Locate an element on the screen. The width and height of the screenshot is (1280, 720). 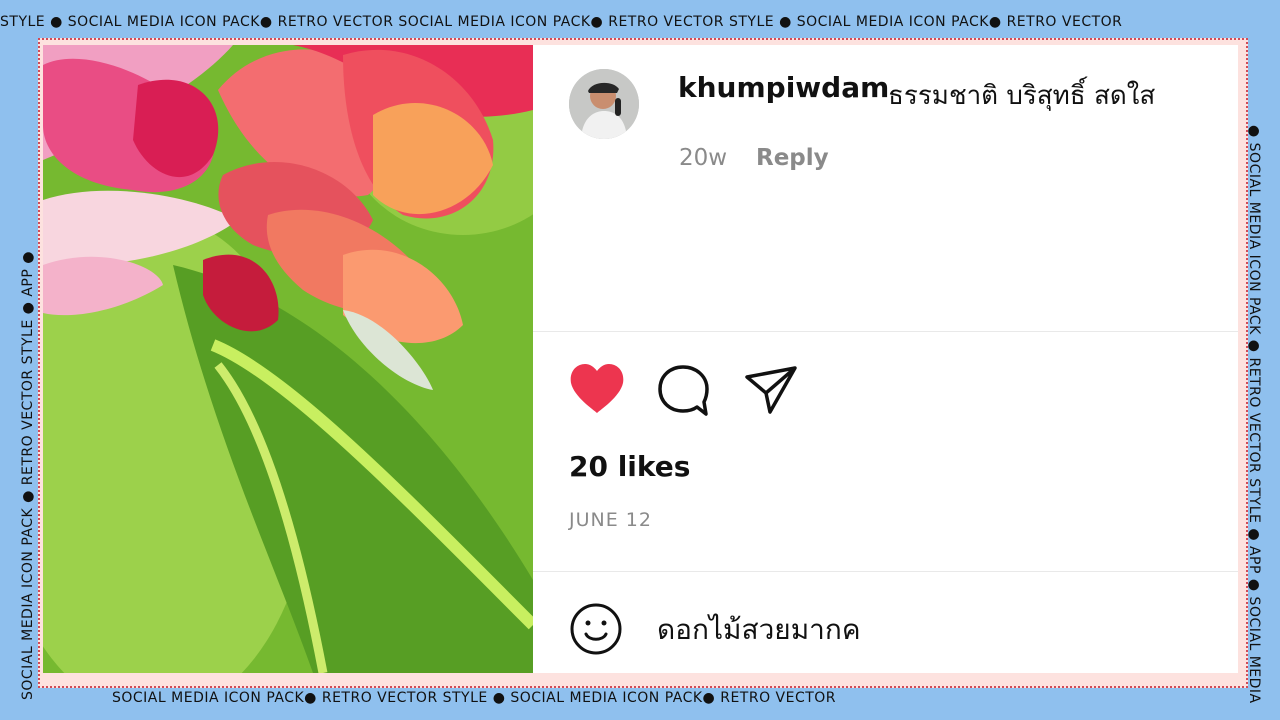
post-date: JUNE 12 is located at coordinates (610, 520).